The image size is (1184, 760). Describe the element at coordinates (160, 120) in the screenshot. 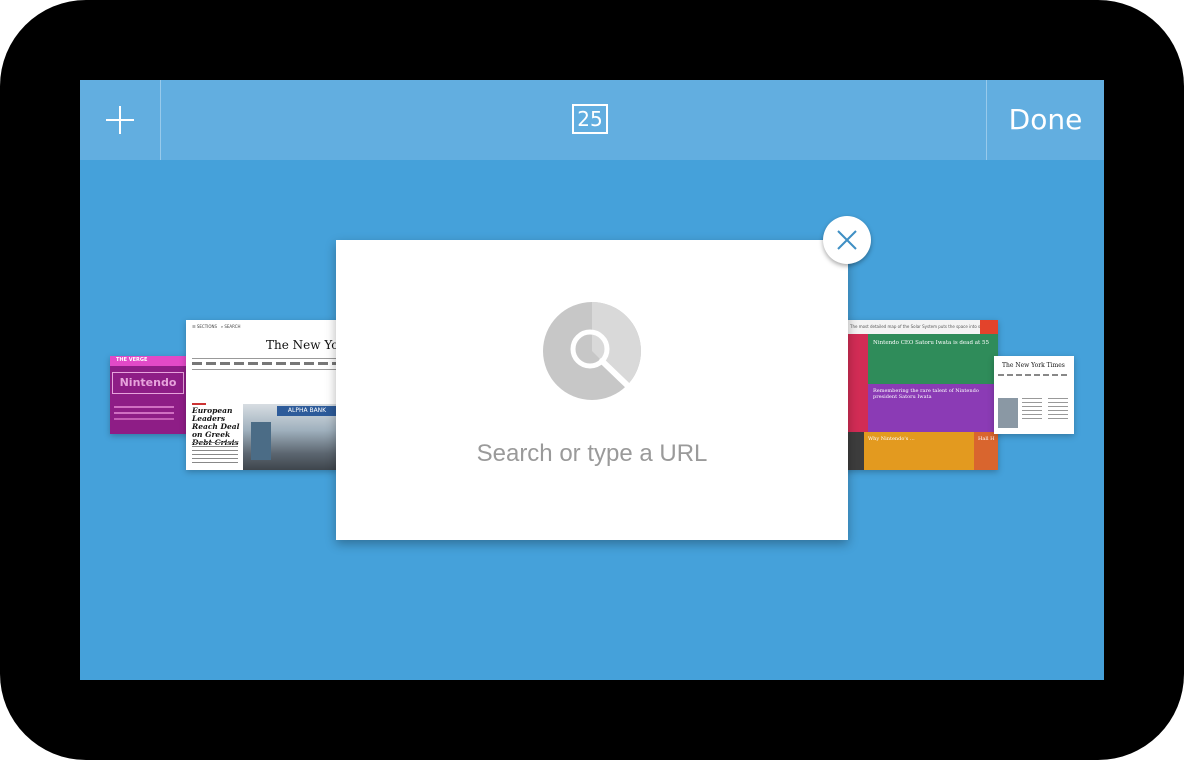

I see `toolbar-divider-left` at that location.